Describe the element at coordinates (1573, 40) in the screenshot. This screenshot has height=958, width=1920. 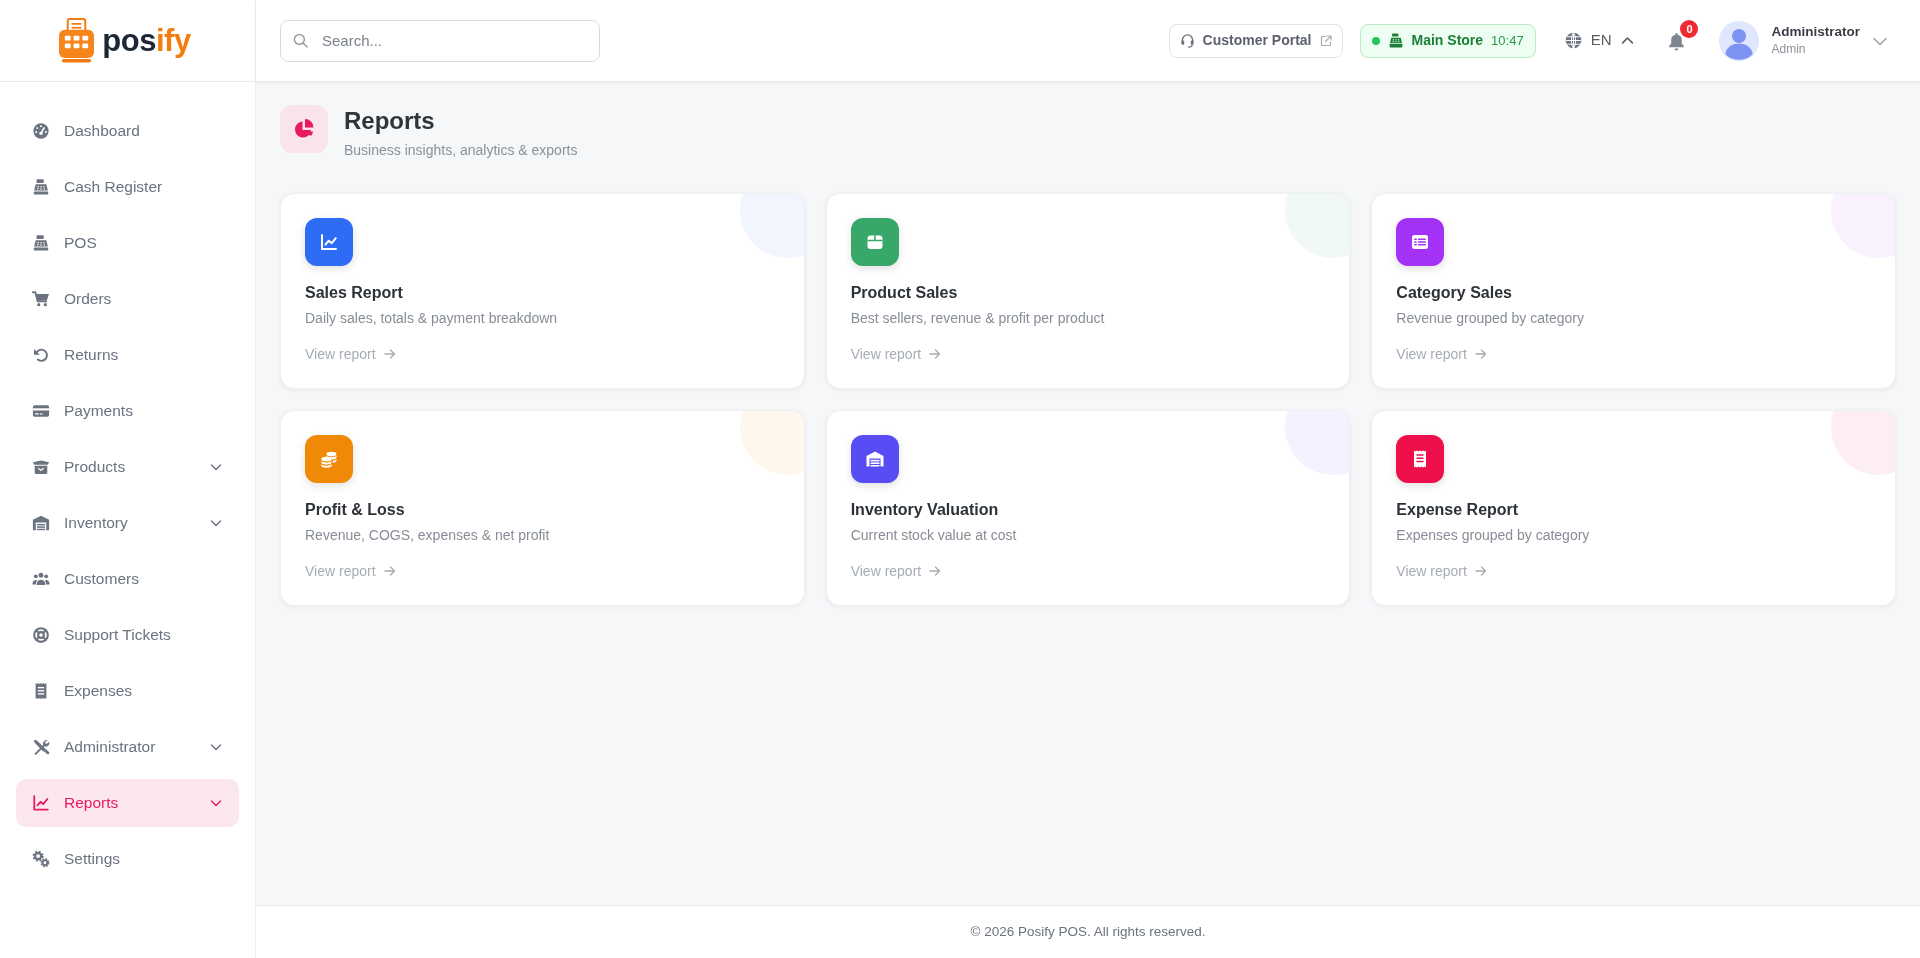
I see `globe-icon` at that location.